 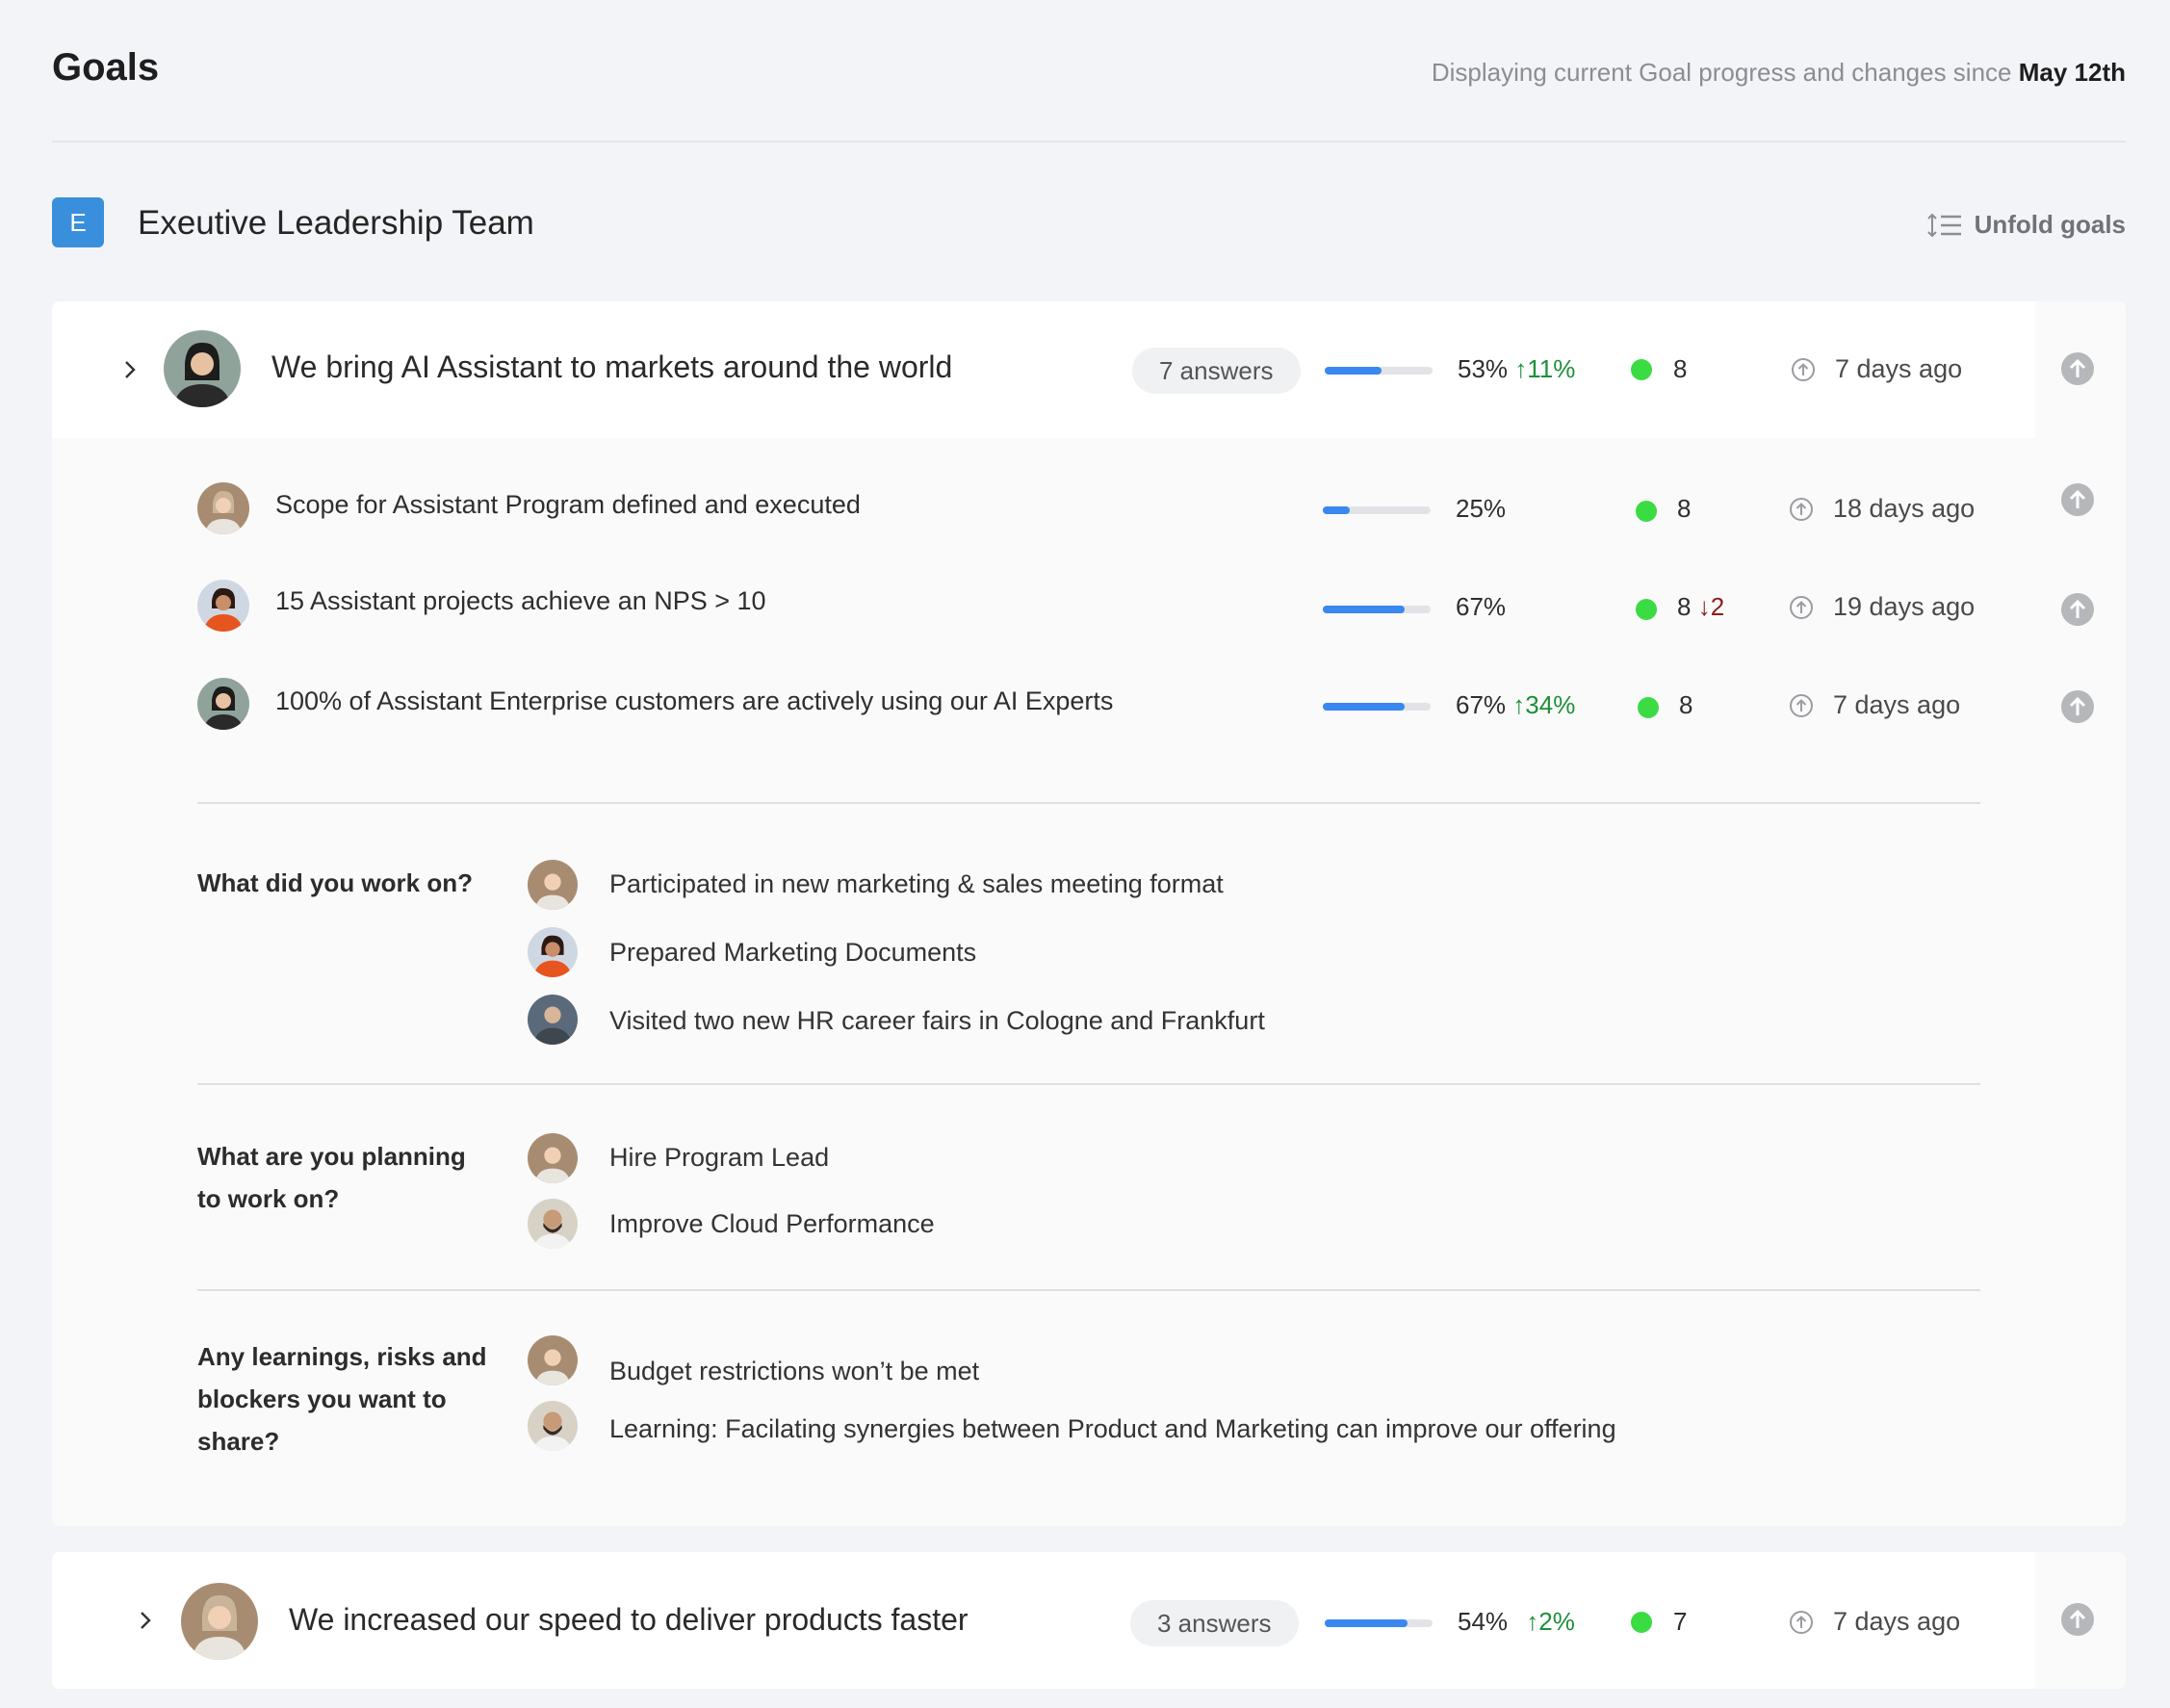 I want to click on arrow-down-icon: ↓, so click(x=1704, y=606).